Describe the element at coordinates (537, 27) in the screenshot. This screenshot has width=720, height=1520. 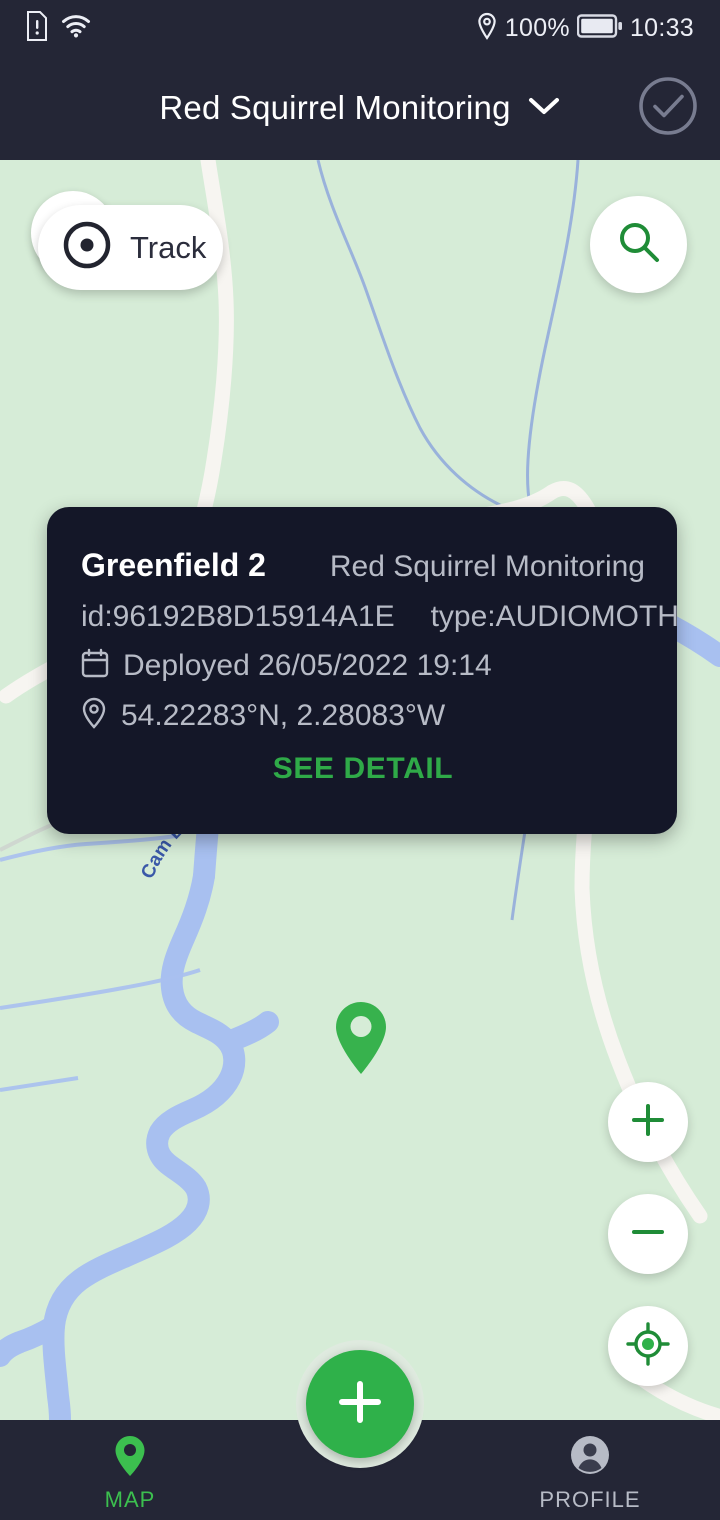
I see `battery-percent-label: 100%` at that location.